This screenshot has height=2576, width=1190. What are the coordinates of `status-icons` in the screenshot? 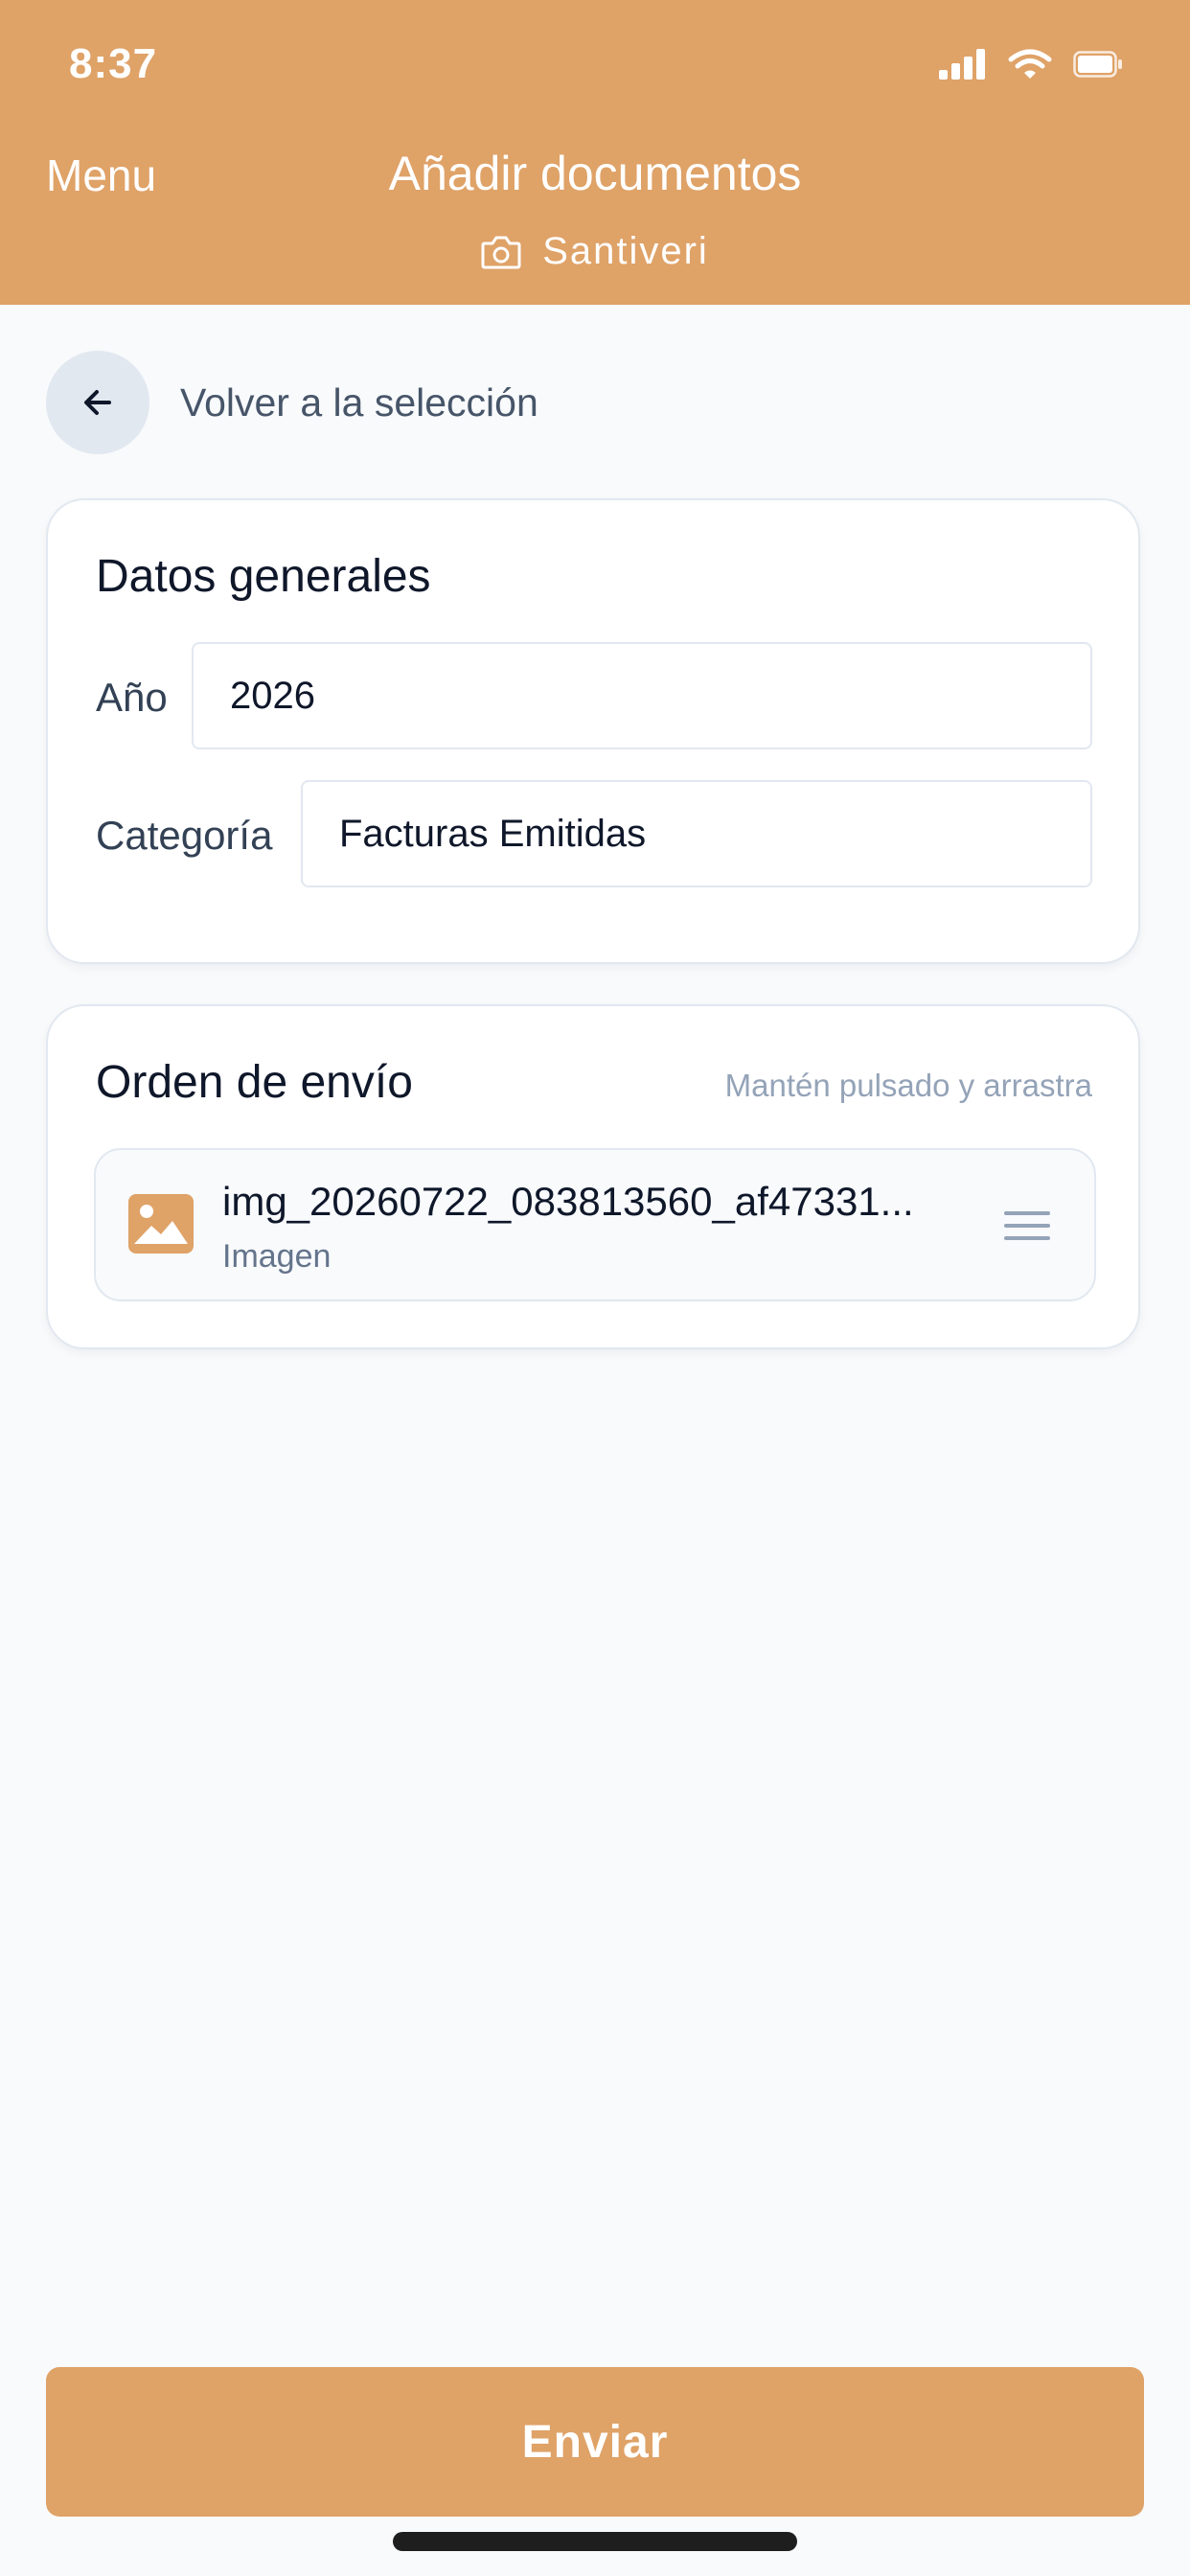 It's located at (1031, 64).